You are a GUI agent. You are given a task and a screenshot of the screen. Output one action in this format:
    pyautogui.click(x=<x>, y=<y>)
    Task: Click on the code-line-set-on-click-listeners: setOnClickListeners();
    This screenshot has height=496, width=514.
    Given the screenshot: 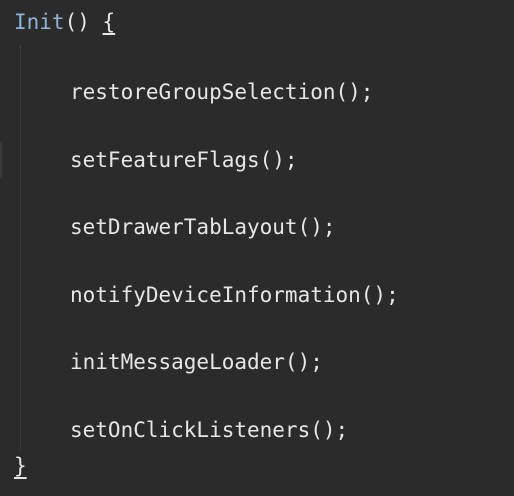 What is the action you would take?
    pyautogui.click(x=209, y=430)
    